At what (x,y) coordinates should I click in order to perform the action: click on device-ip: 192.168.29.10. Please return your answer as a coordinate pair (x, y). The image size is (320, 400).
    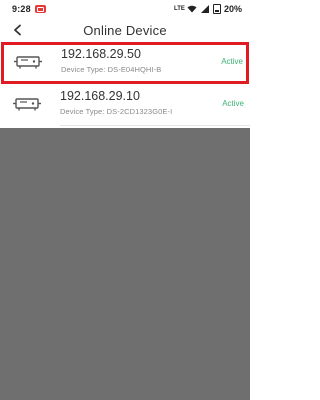
    Looking at the image, I should click on (100, 96).